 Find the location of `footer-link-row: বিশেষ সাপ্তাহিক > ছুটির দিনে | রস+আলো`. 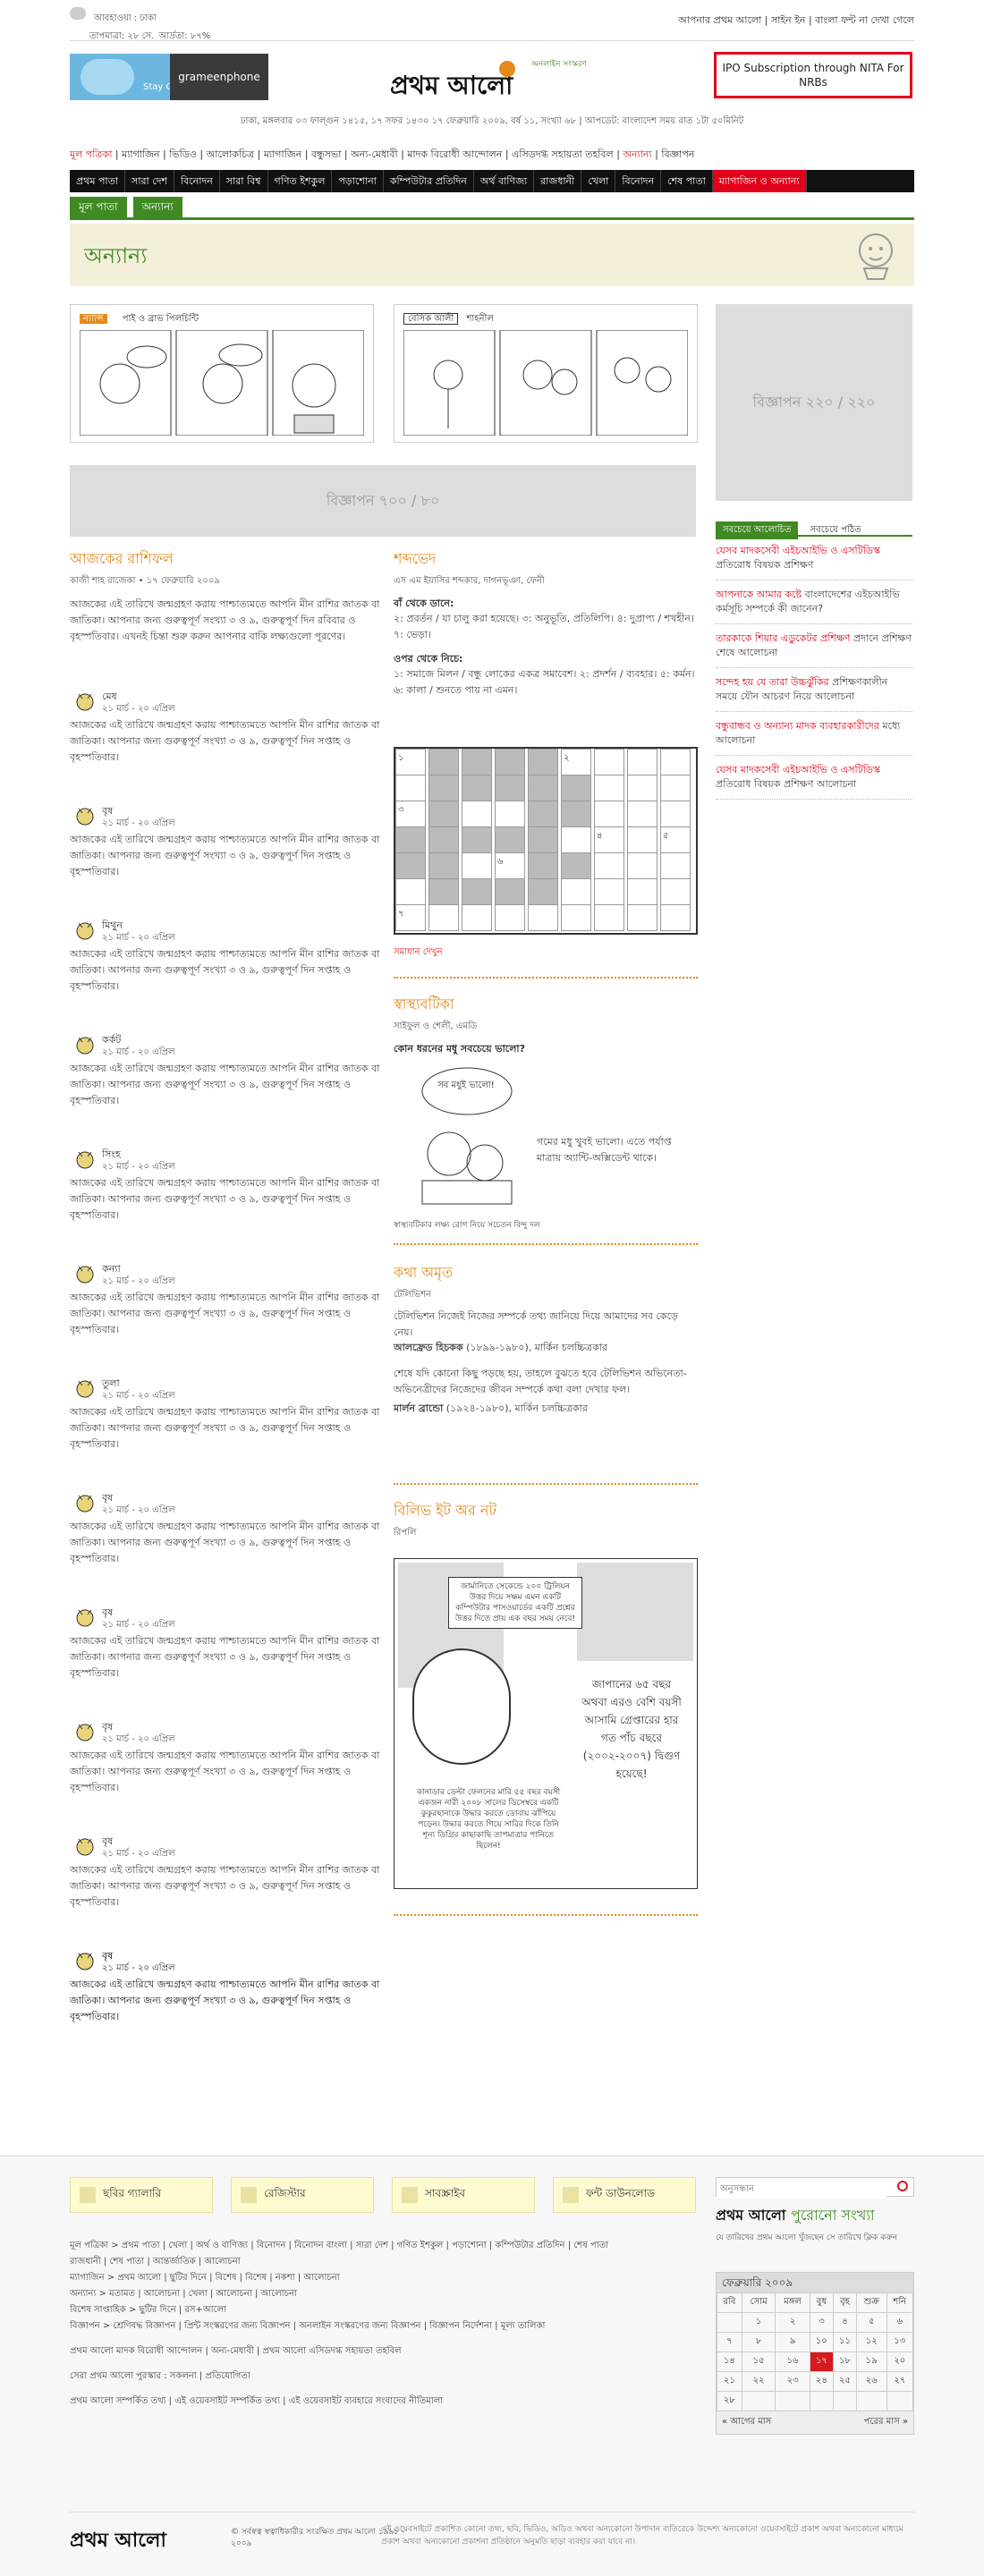

footer-link-row: বিশেষ সাপ্তাহিক > ছুটির দিনে | রস+আলো is located at coordinates (378, 2310).